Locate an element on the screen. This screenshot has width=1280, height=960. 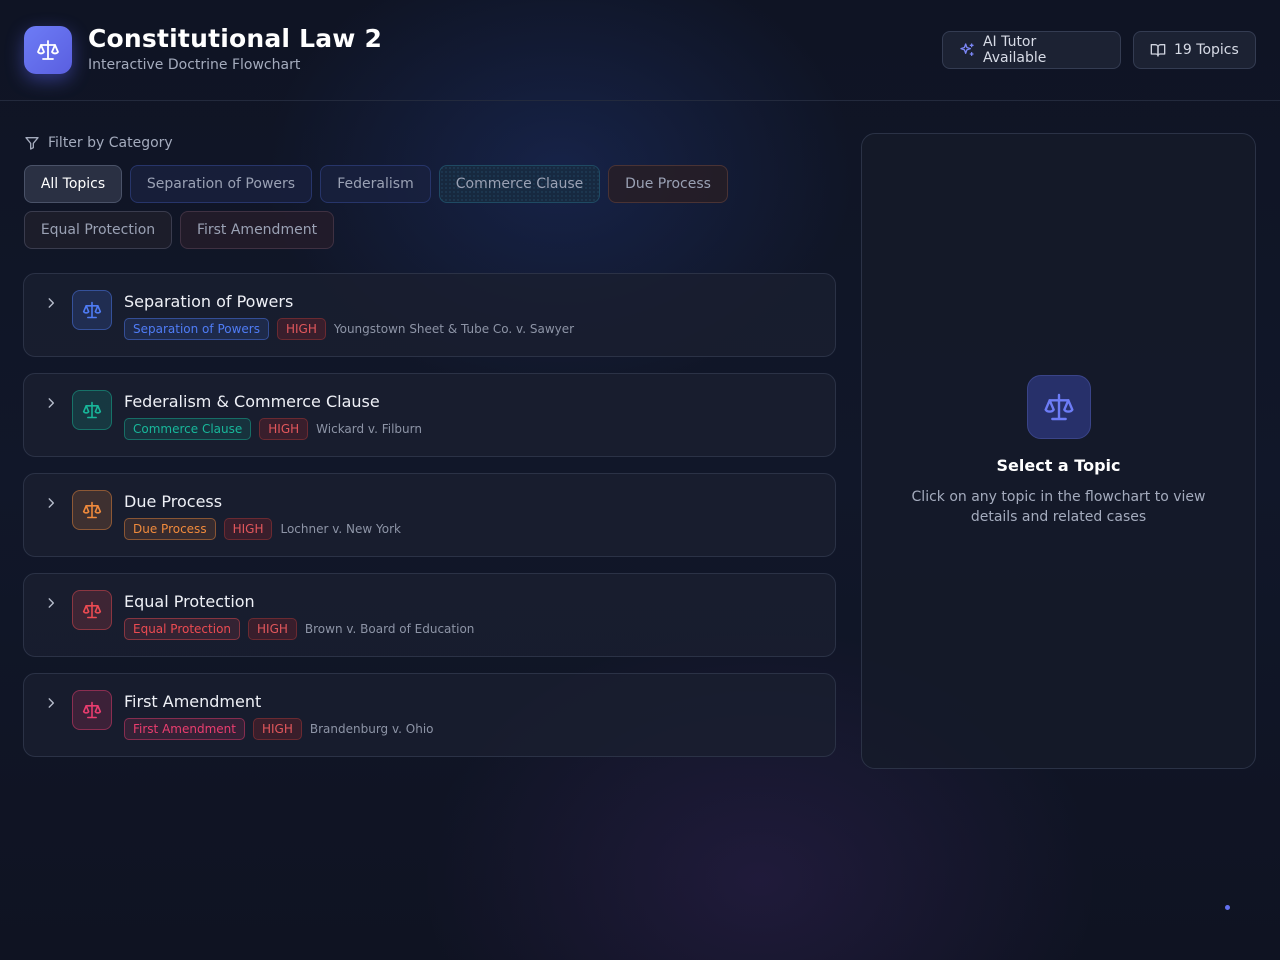
ai-tutor-button: AI Tutor Available is located at coordinates (1031, 50).